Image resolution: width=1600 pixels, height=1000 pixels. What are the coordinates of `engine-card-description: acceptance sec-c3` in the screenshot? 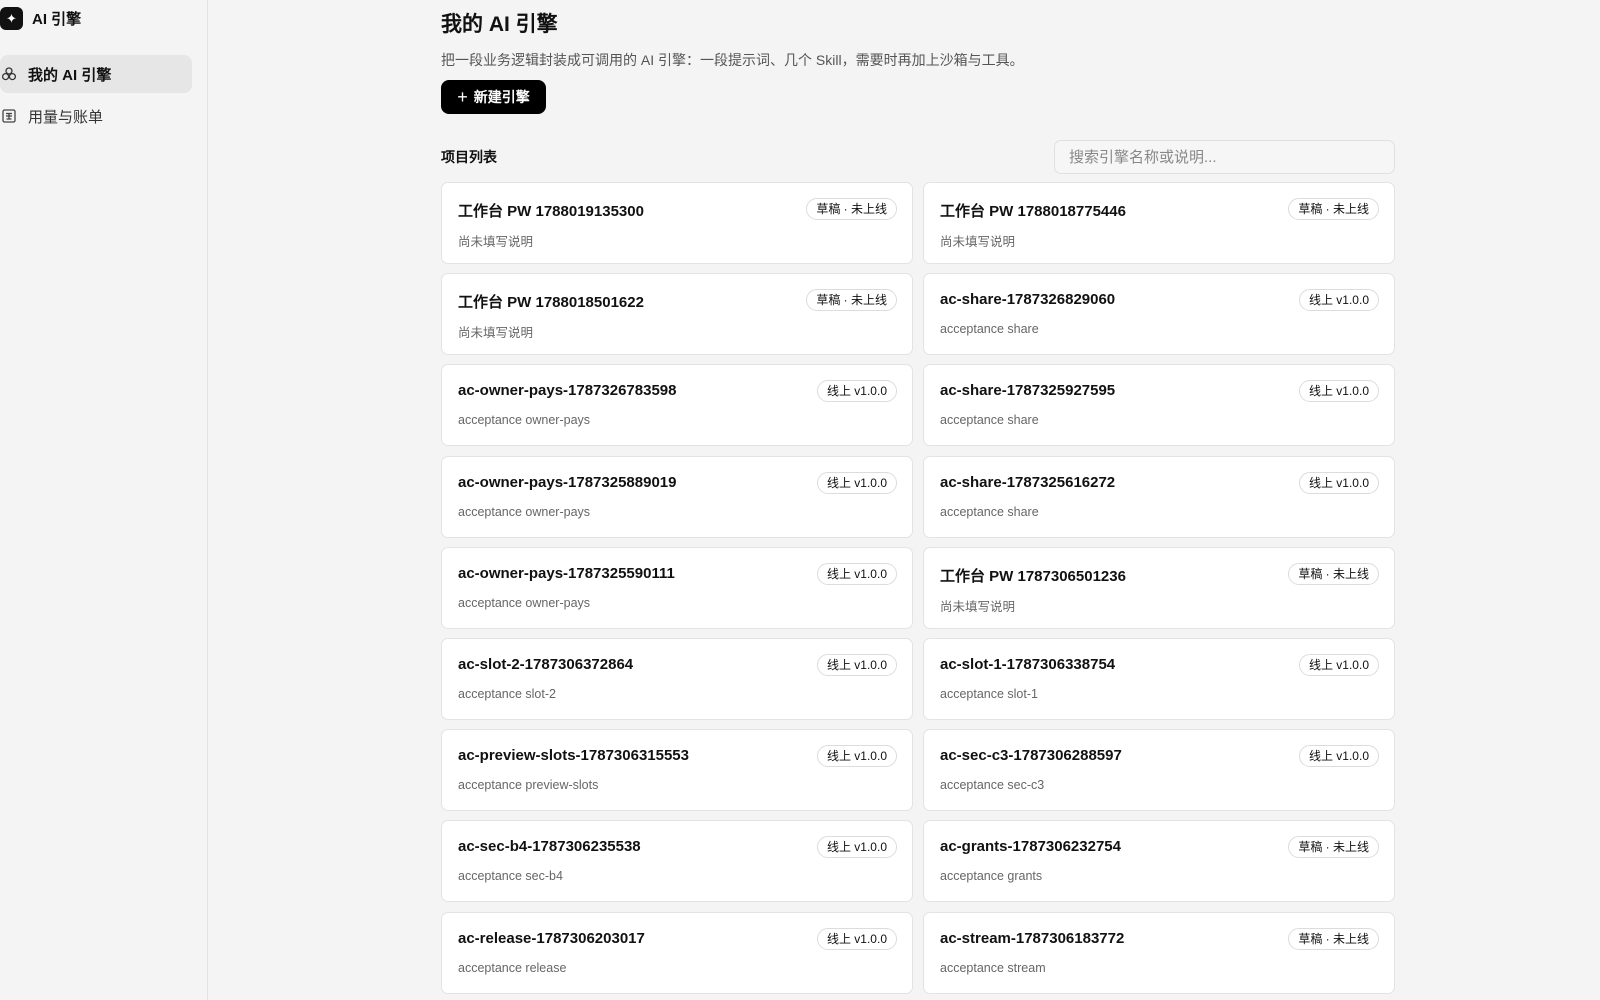 It's located at (992, 785).